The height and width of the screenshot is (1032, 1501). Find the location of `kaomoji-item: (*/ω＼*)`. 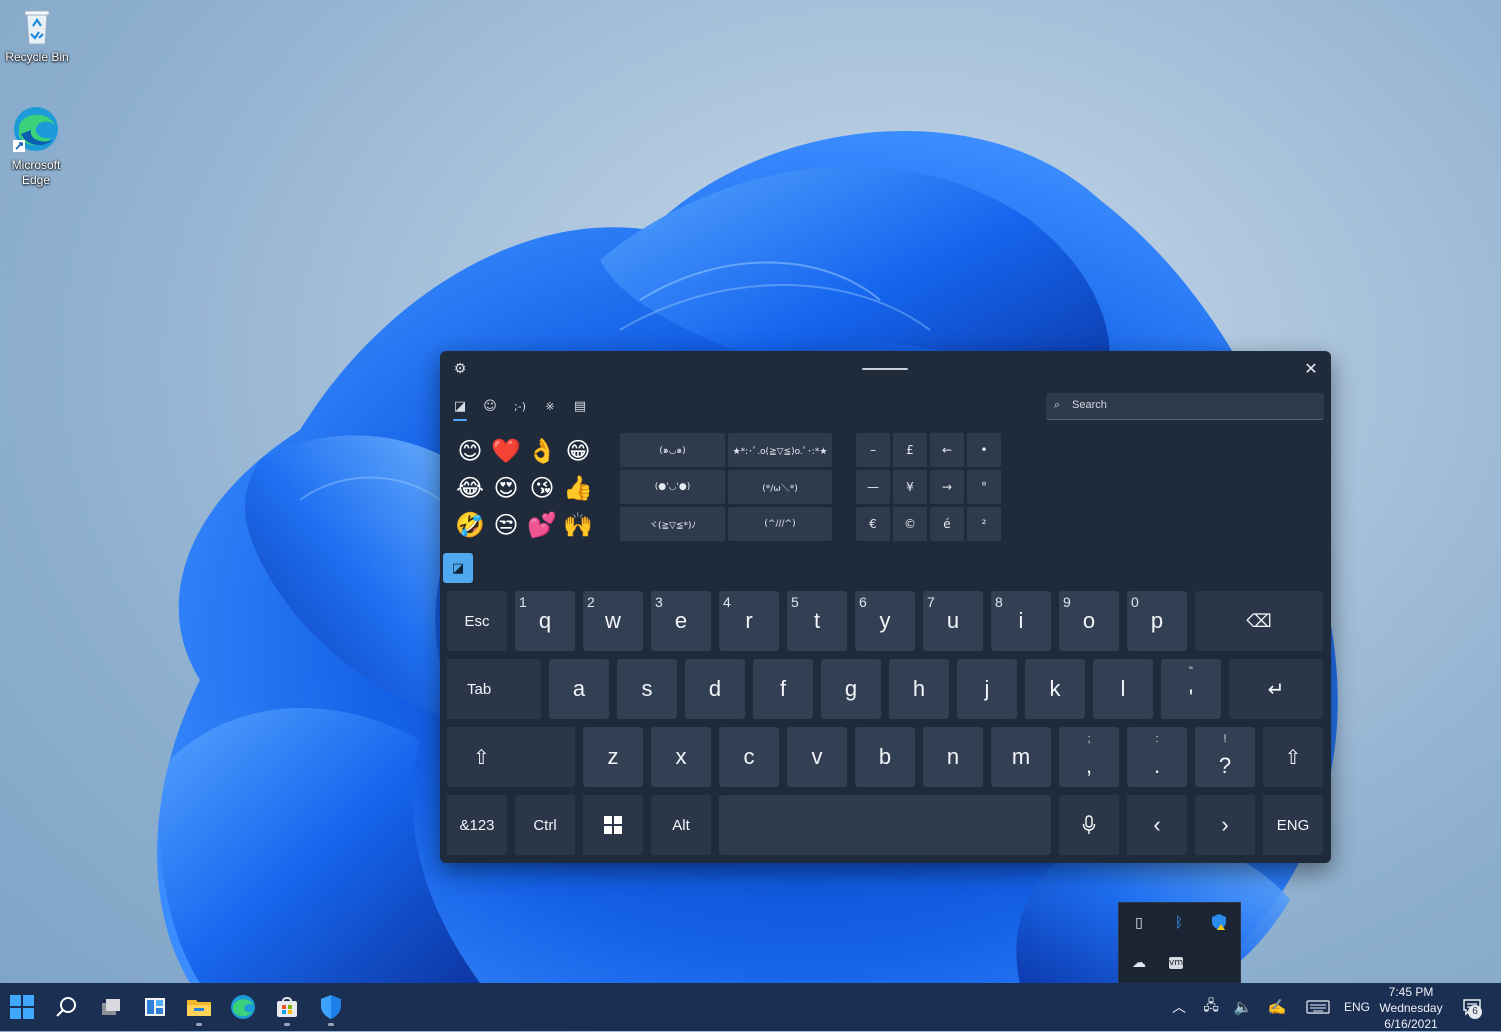

kaomoji-item: (*/ω＼*) is located at coordinates (780, 487).